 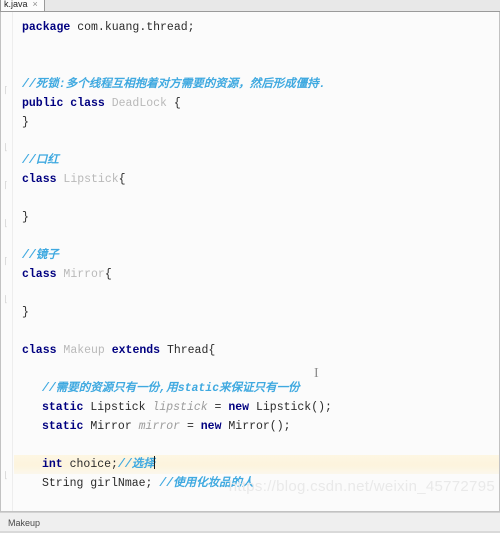 What do you see at coordinates (180, 407) in the screenshot?
I see `code-token-fld: lipstick` at bounding box center [180, 407].